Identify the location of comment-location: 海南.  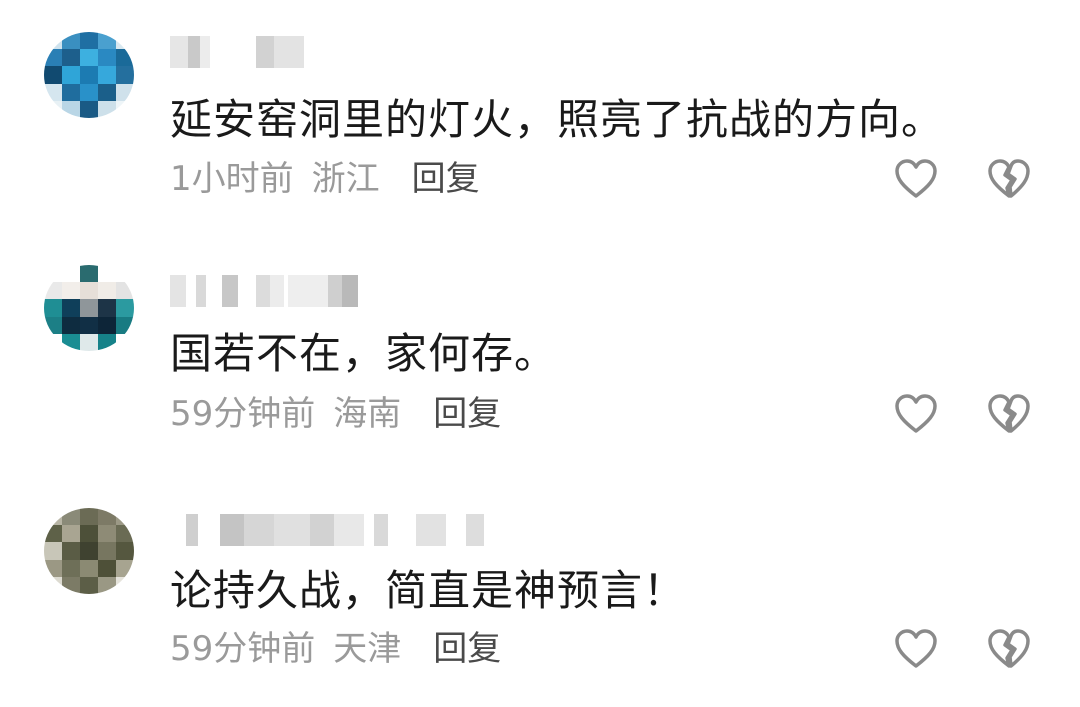
(367, 414).